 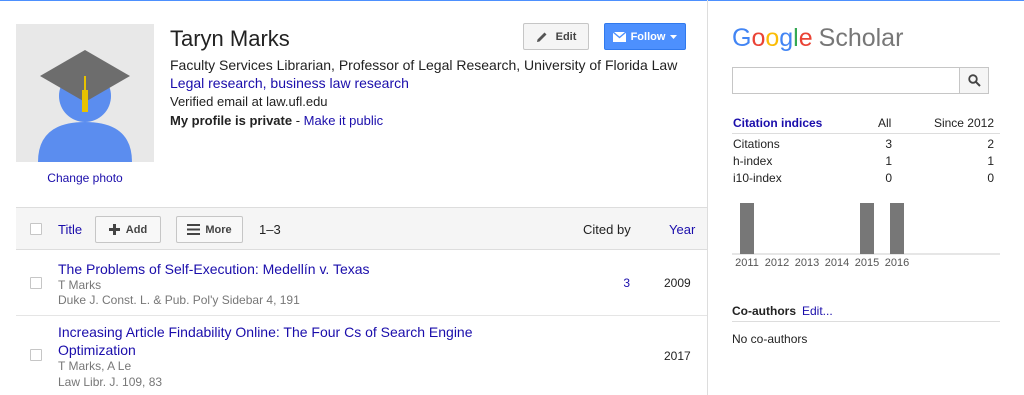 What do you see at coordinates (866, 179) in the screenshot?
I see `citation-index-row: i10-index 0 0` at bounding box center [866, 179].